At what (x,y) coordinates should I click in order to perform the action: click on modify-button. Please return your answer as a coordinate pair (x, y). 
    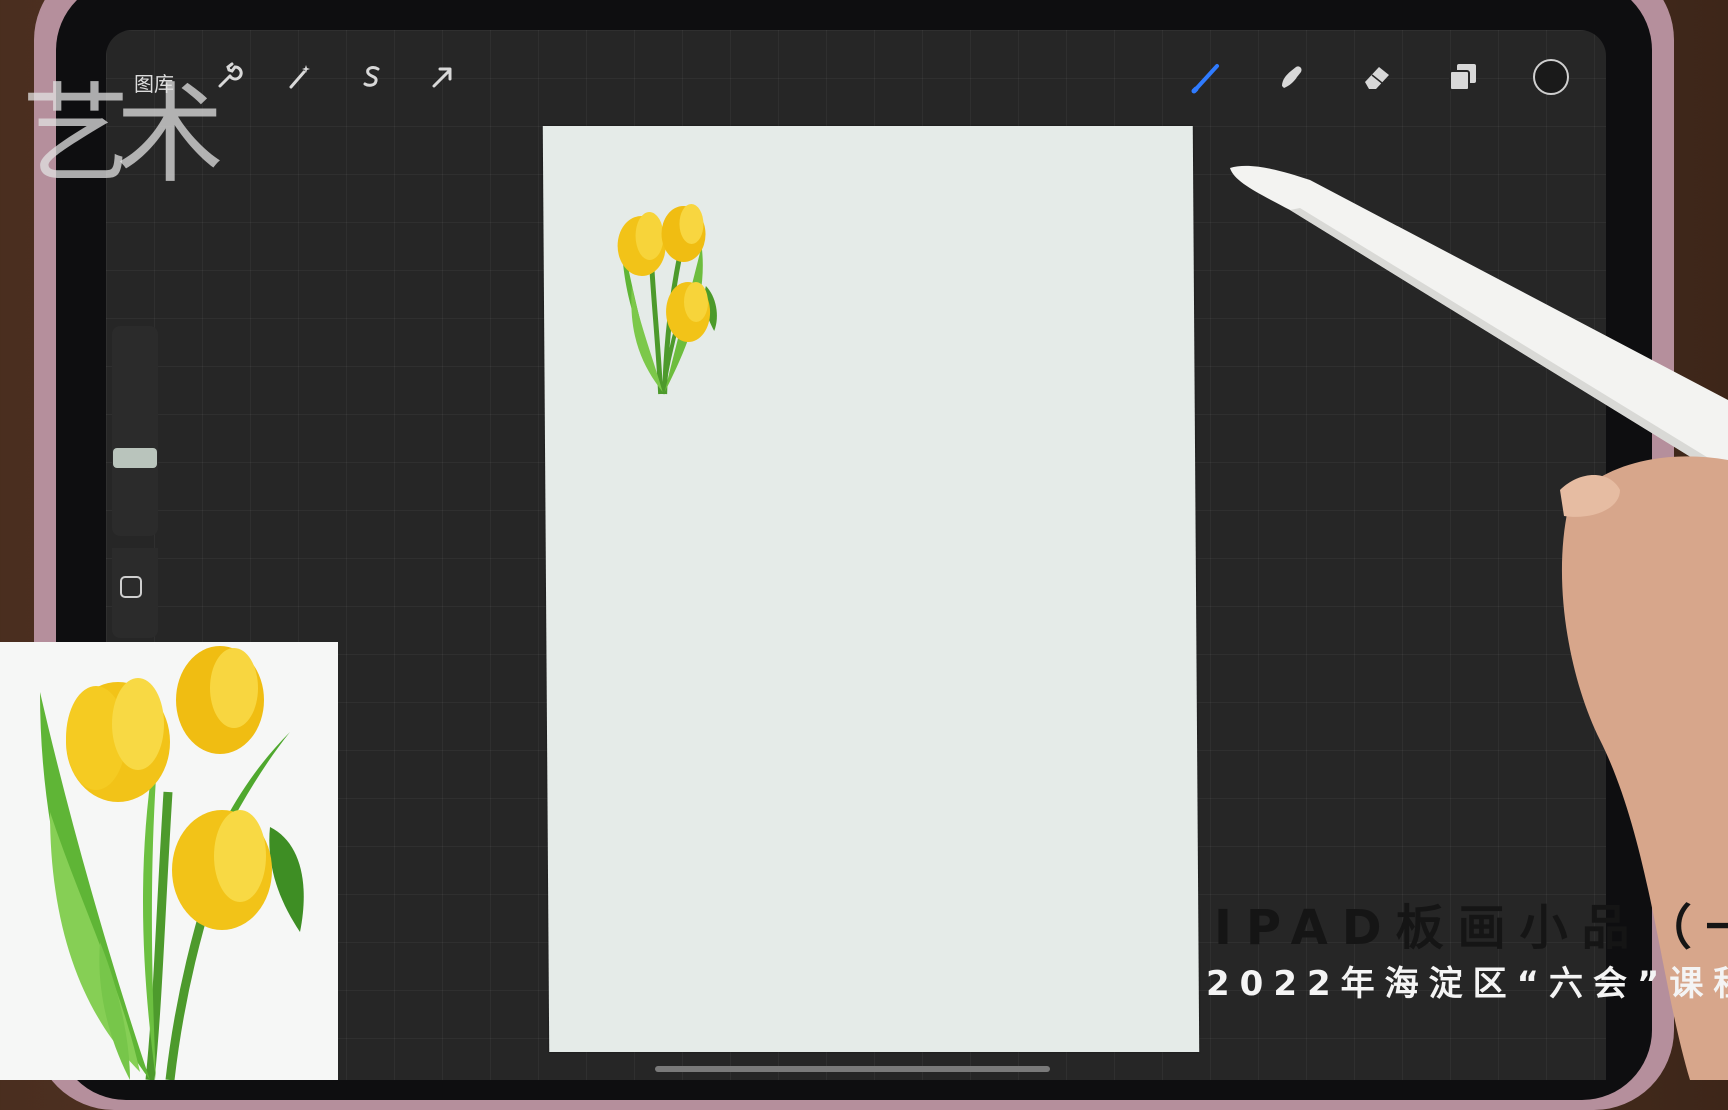
    Looking at the image, I should click on (131, 587).